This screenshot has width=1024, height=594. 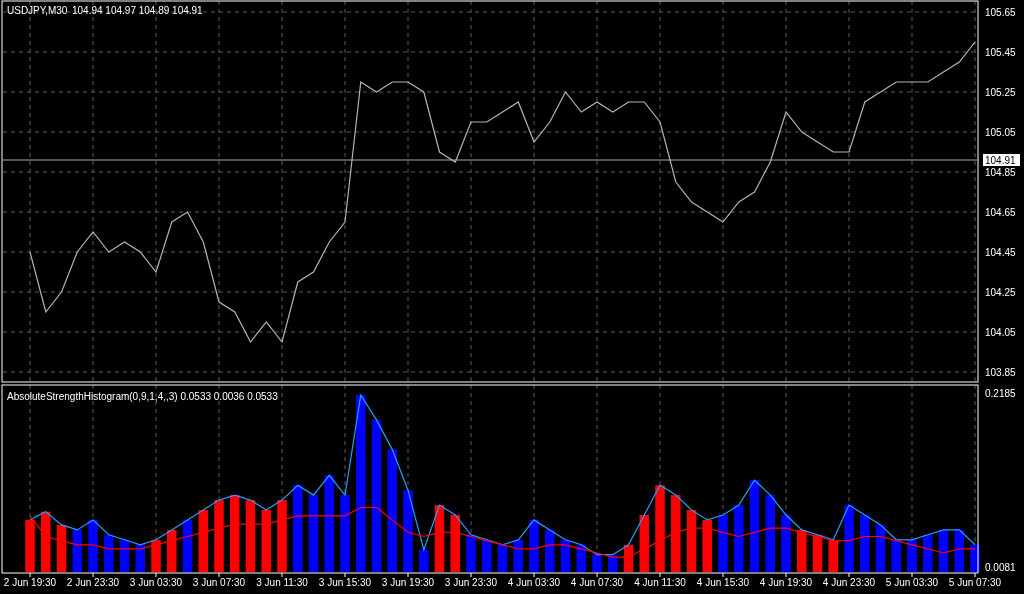 I want to click on time-axis-label: 3 Jun 23:30, so click(x=471, y=582).